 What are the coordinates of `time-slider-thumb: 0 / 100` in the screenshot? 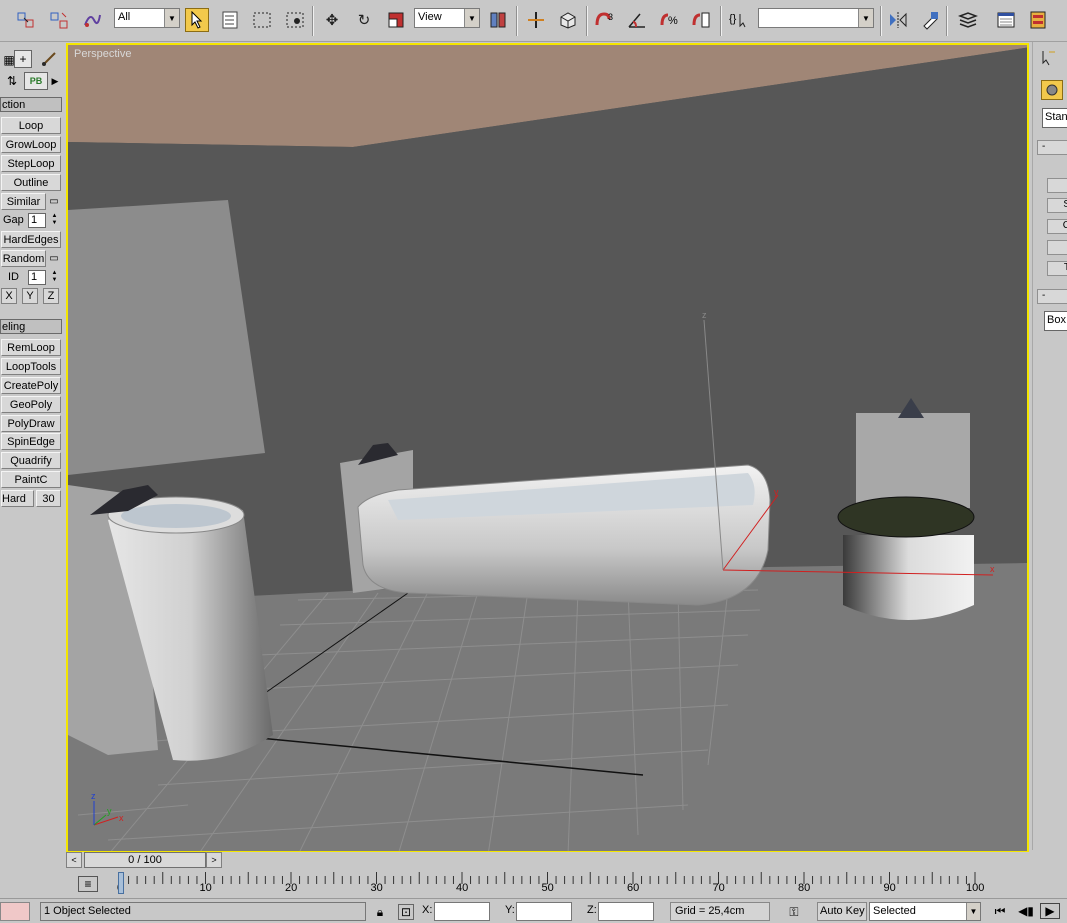 It's located at (145, 860).